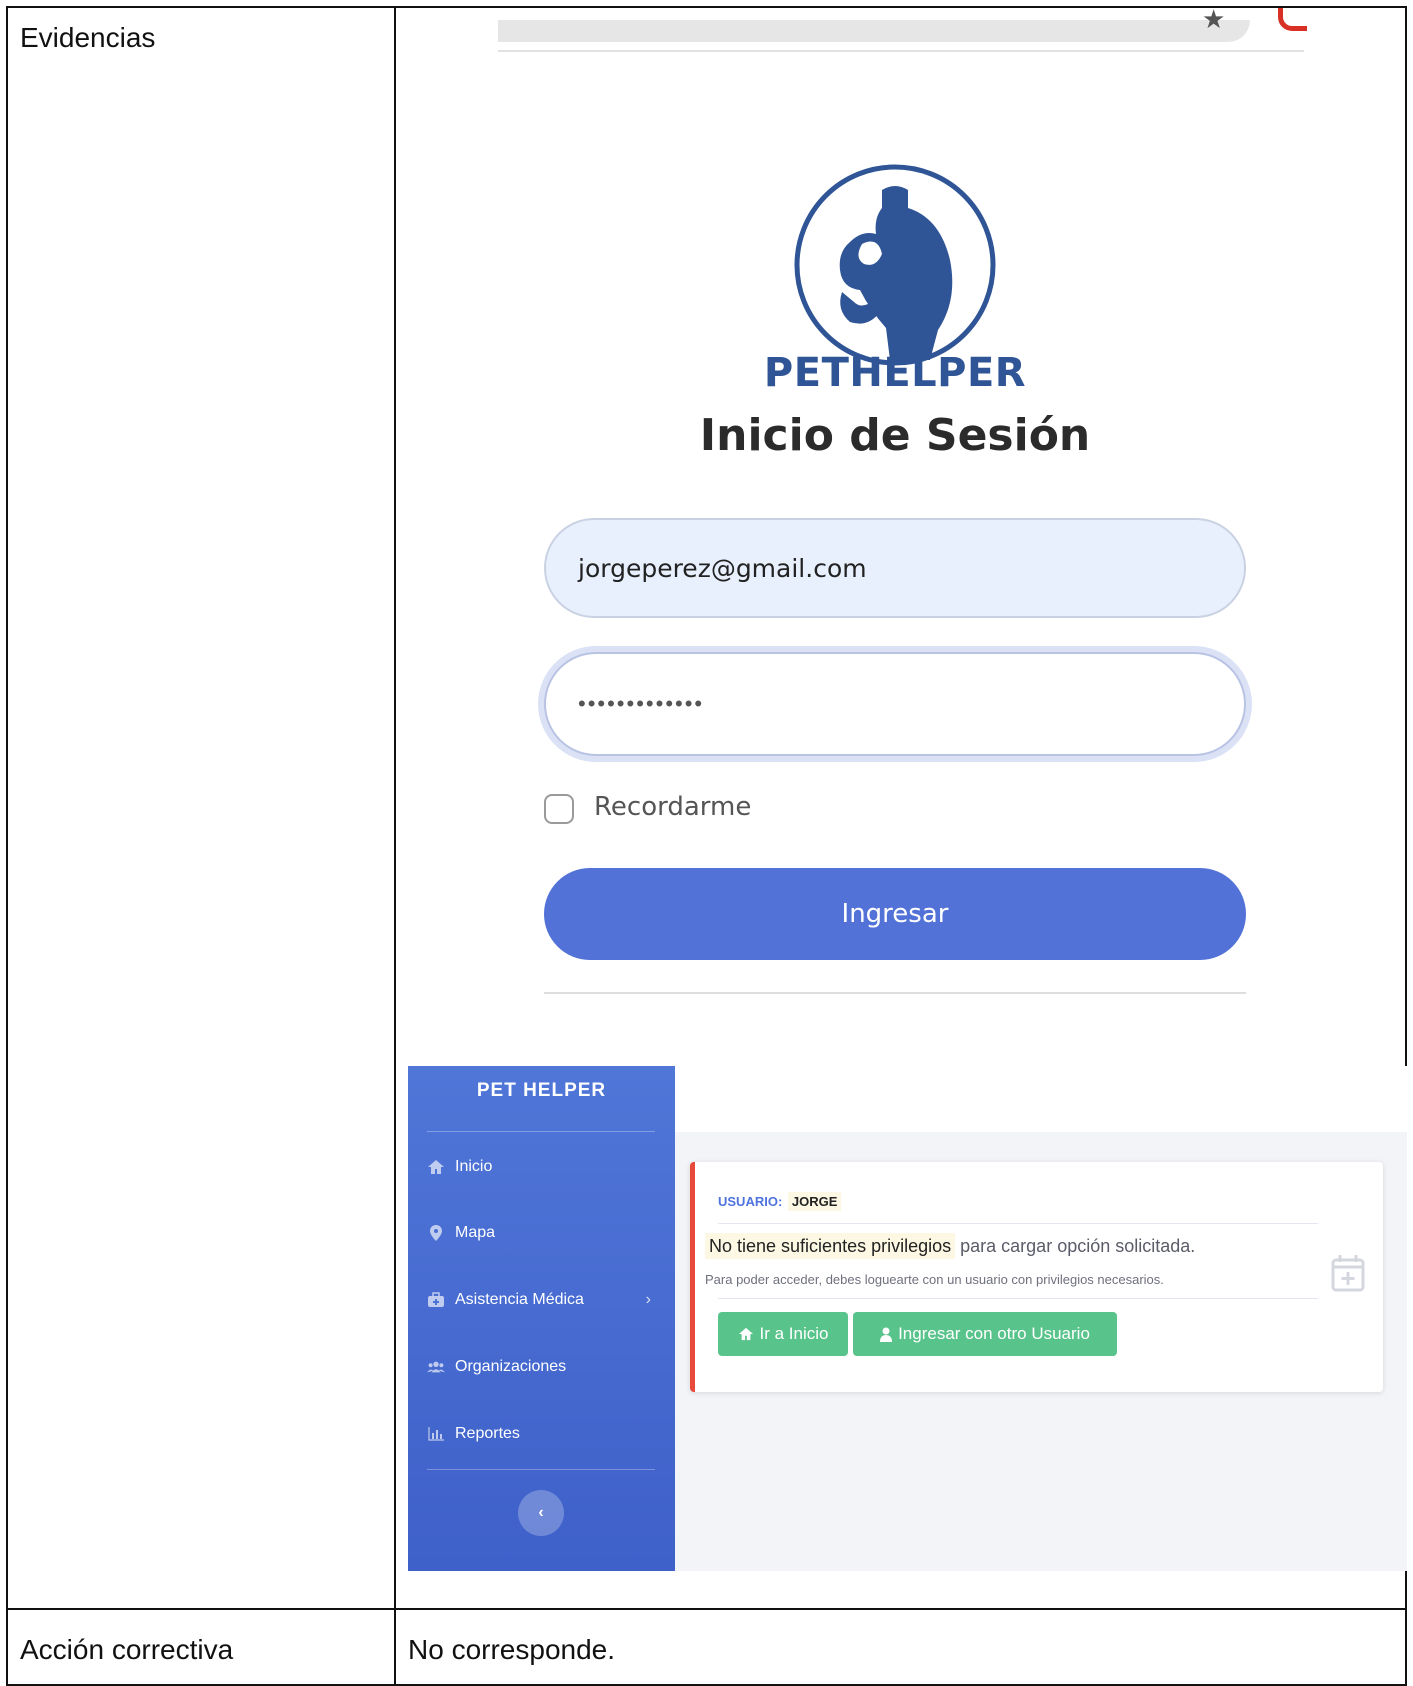 This screenshot has height=1686, width=1413. I want to click on calendar-plus-icon, so click(1348, 1273).